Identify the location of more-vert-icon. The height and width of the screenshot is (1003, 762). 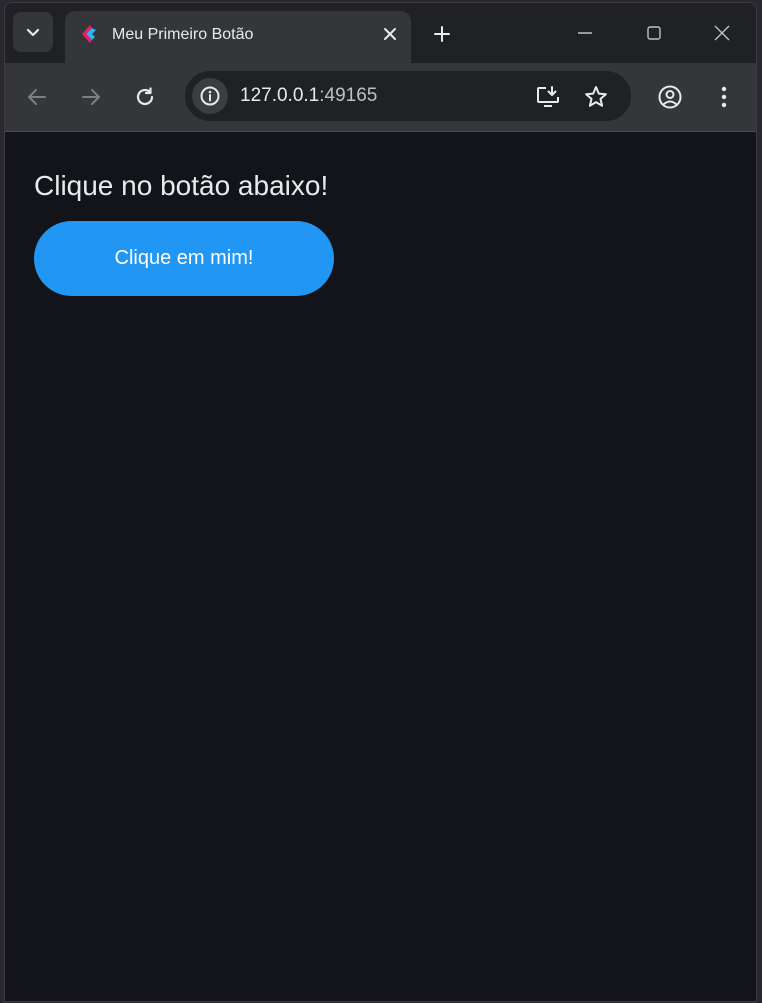
(724, 97).